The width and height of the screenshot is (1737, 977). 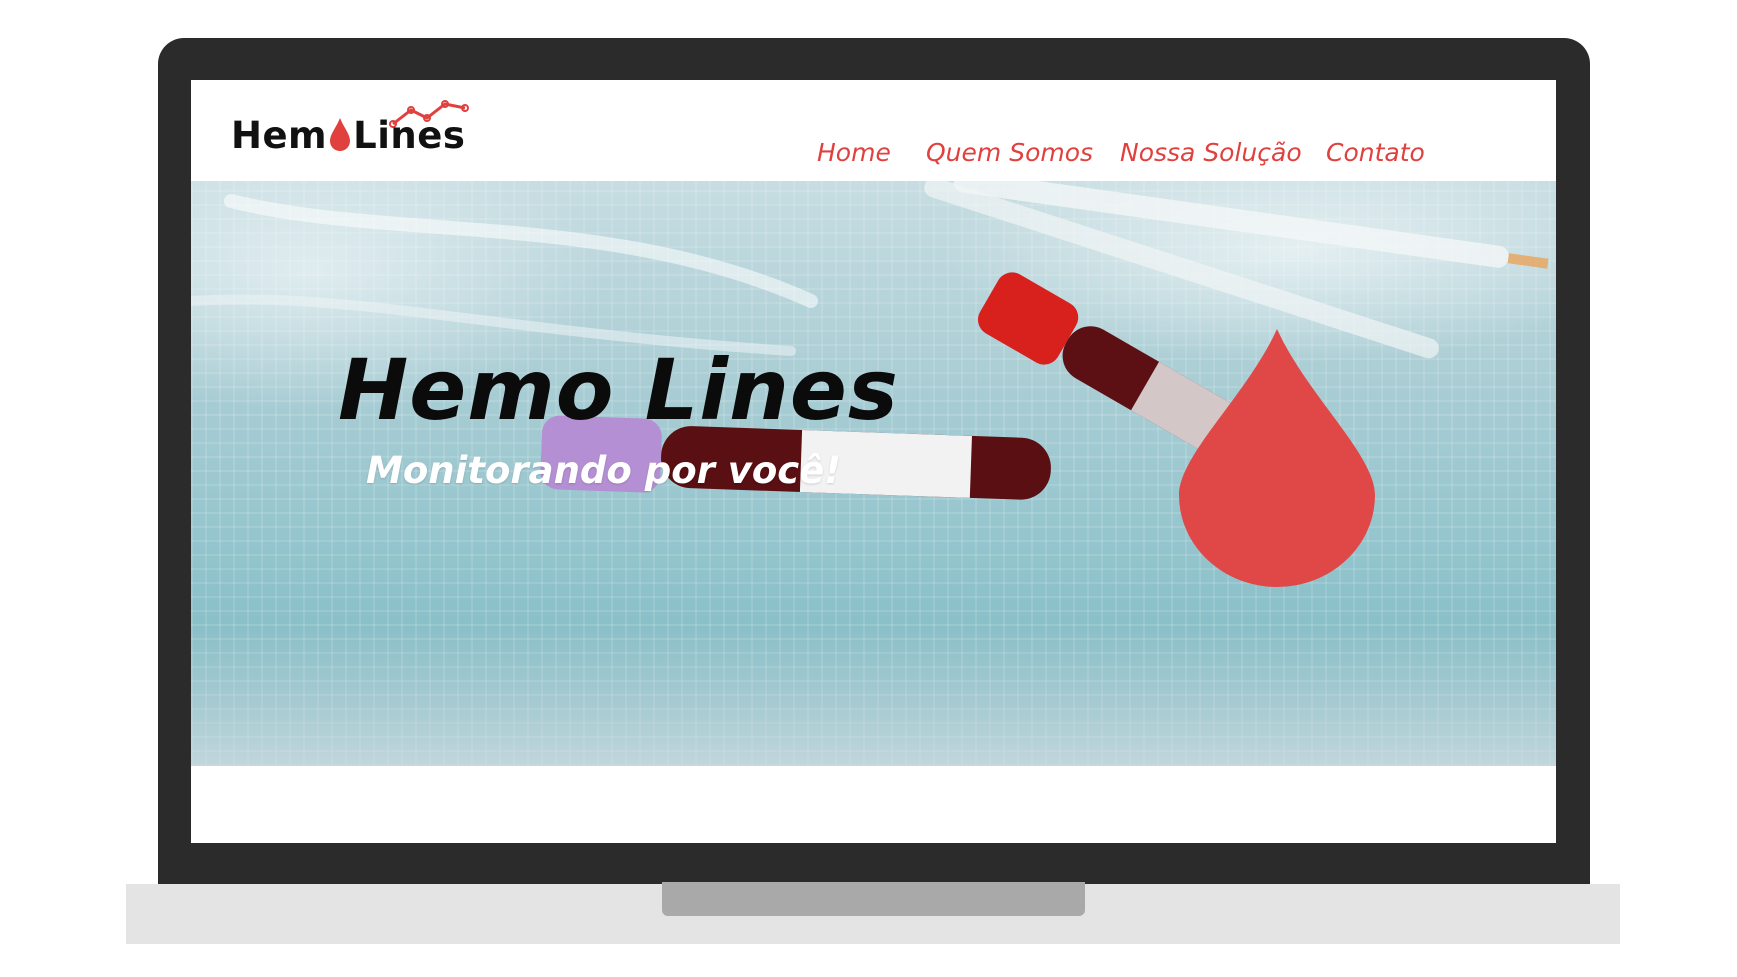 I want to click on nav-item-home: Home, so click(x=854, y=152).